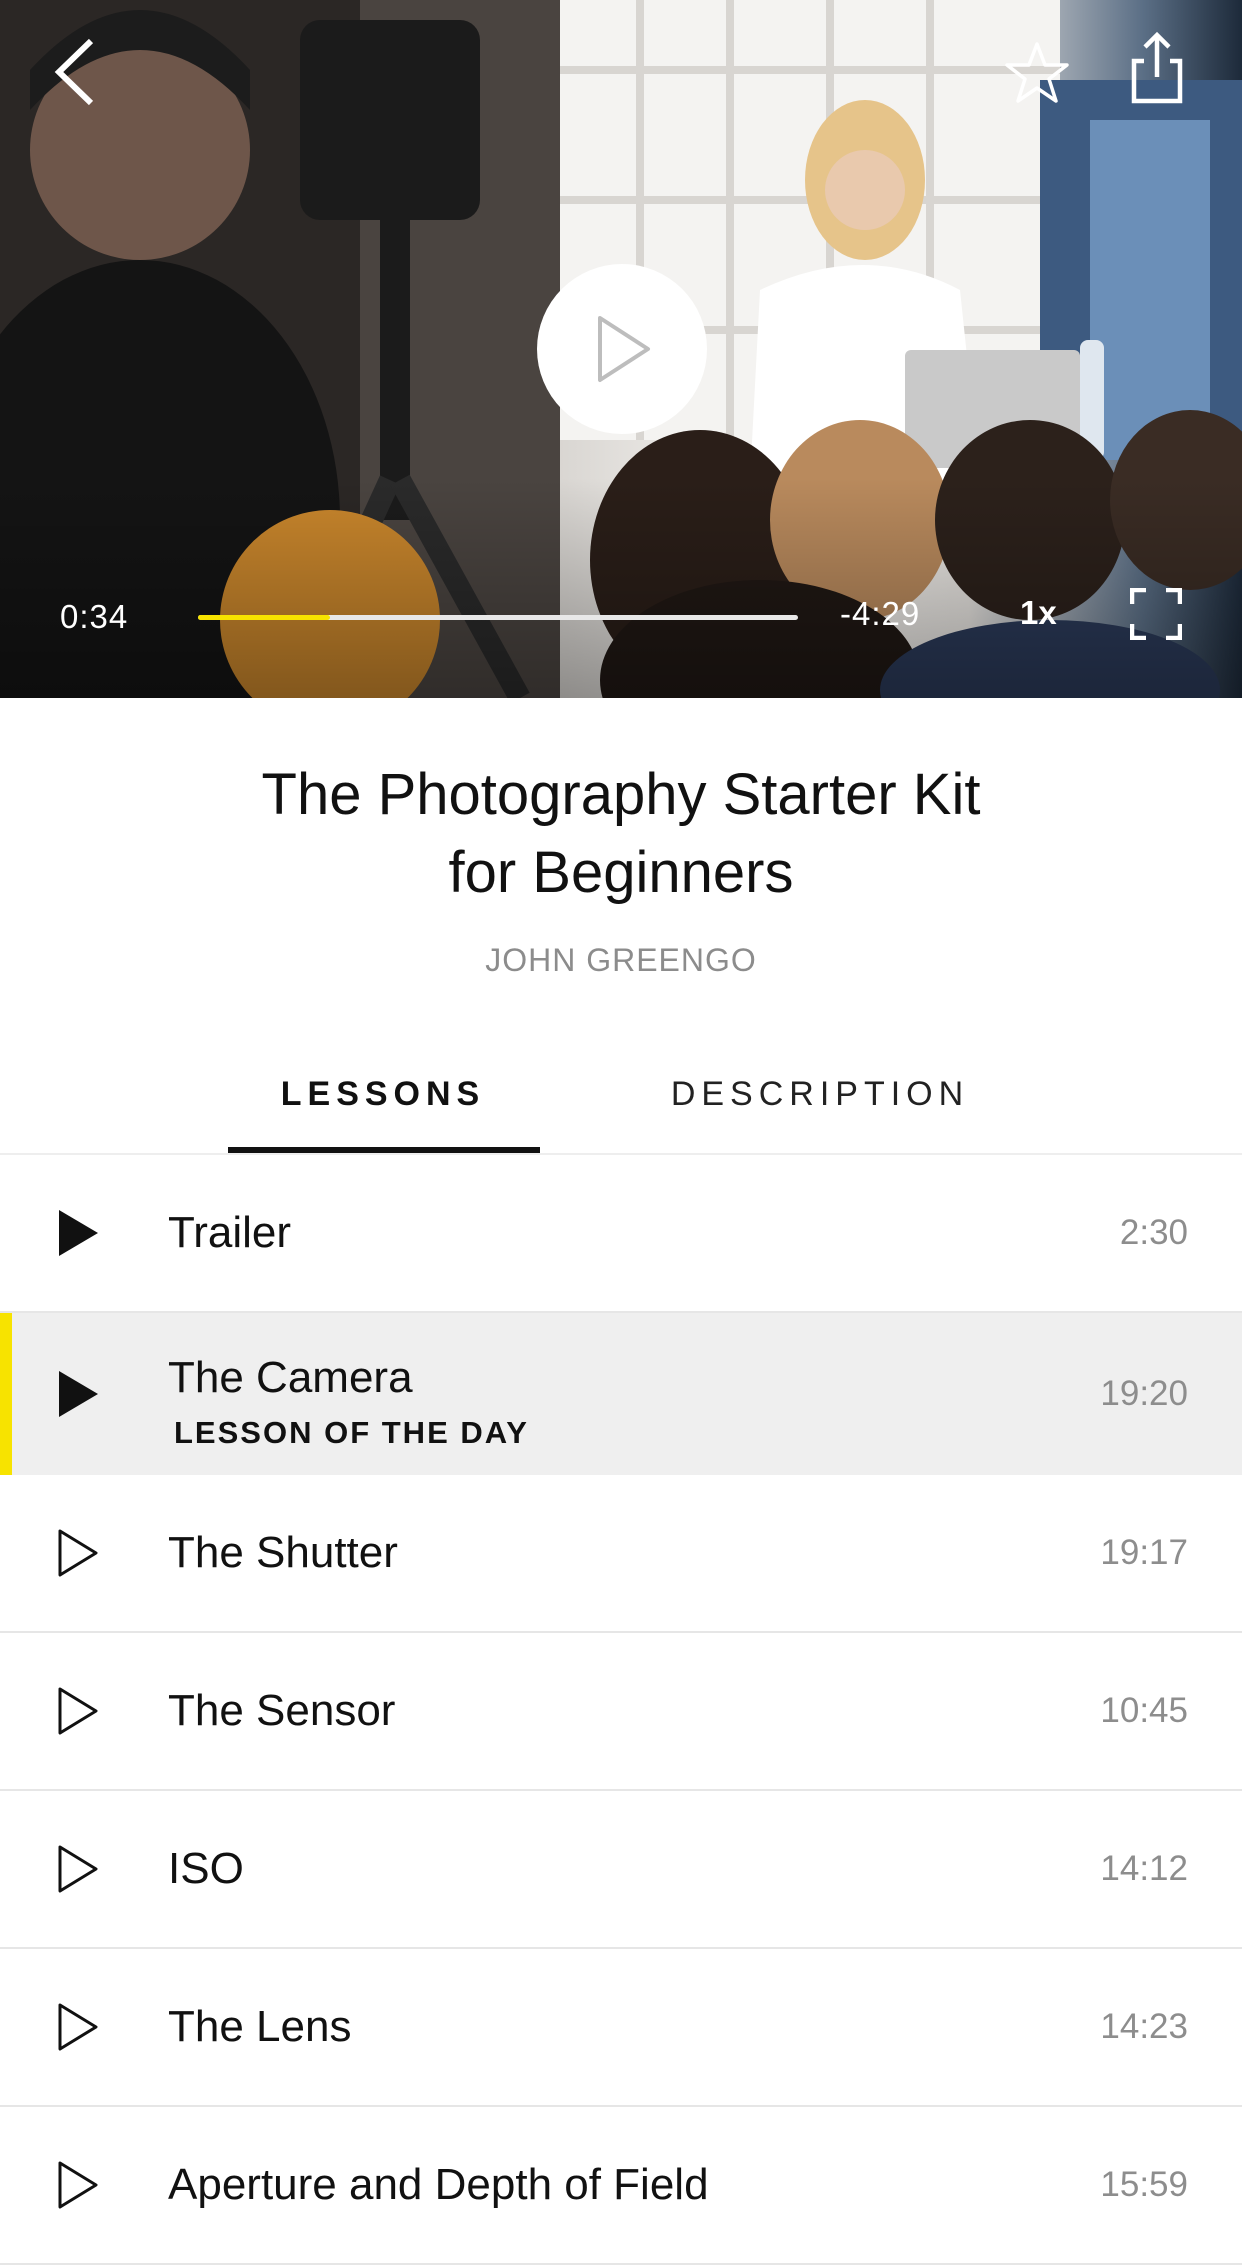 The width and height of the screenshot is (1242, 2265). I want to click on lesson-row: Trailer 2:30, so click(621, 1234).